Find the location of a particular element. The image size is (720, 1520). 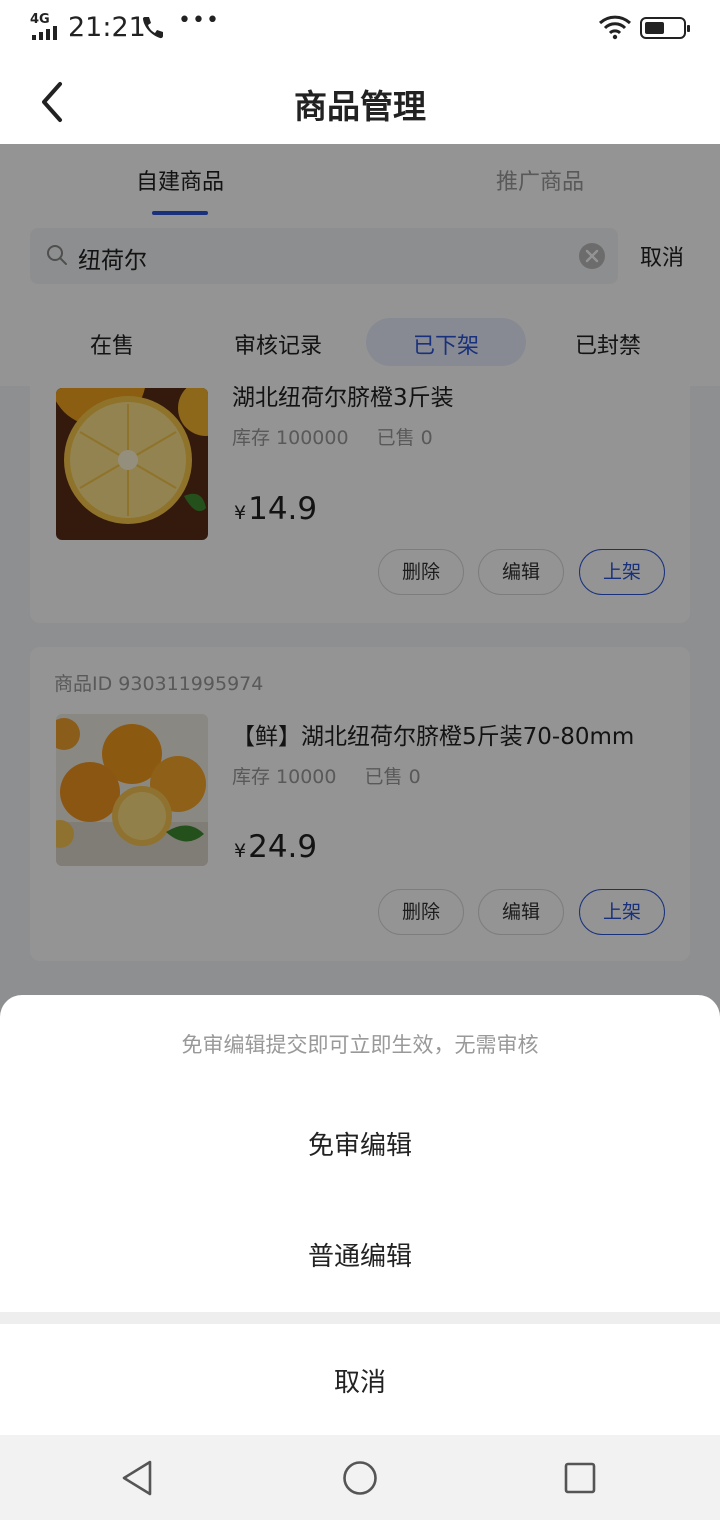

system-nav-bar is located at coordinates (360, 1477).